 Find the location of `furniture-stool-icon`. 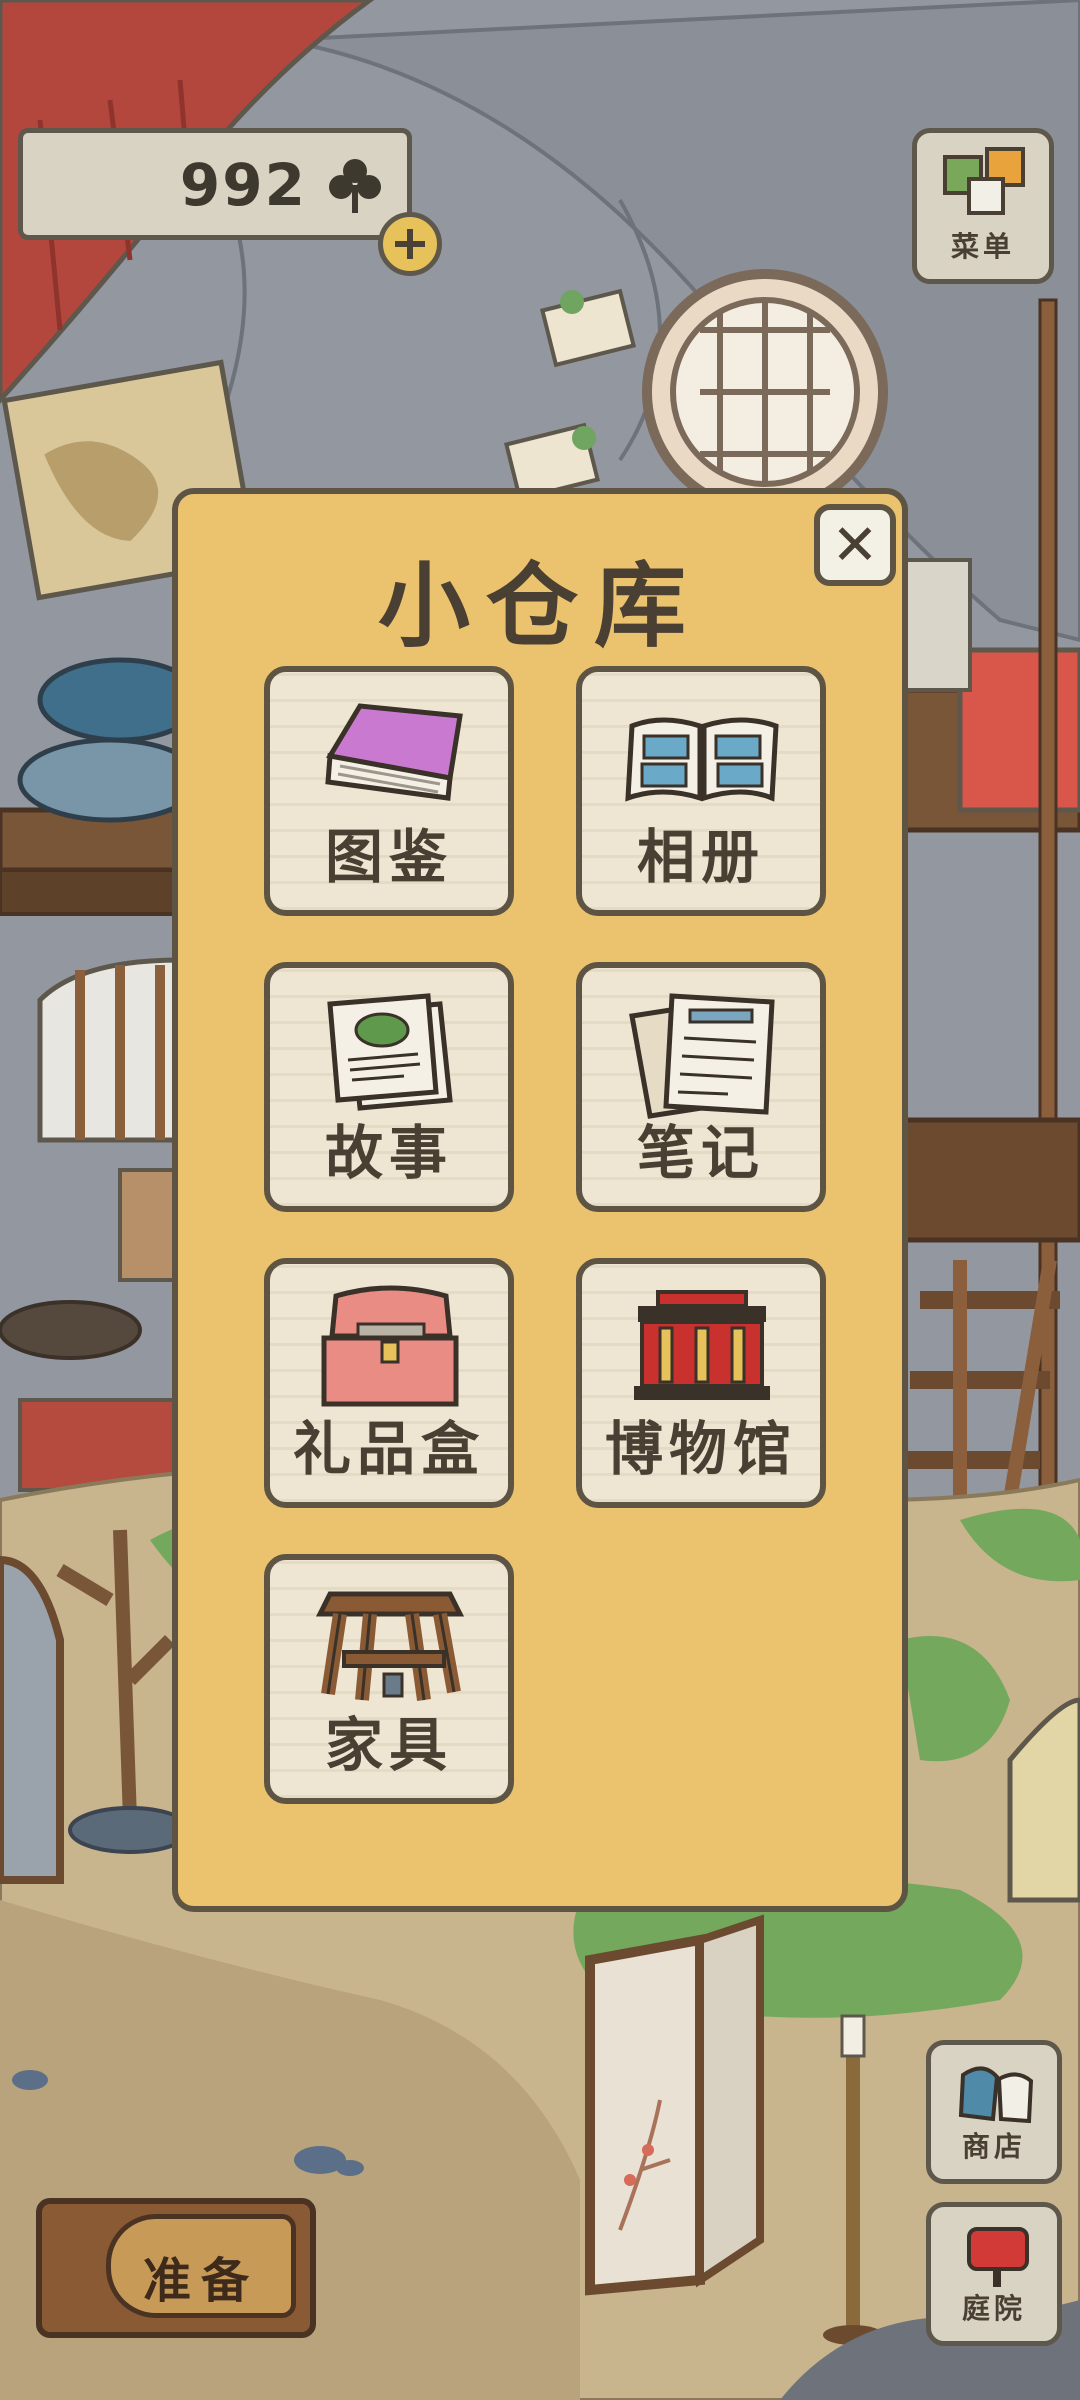

furniture-stool-icon is located at coordinates (390, 1646).